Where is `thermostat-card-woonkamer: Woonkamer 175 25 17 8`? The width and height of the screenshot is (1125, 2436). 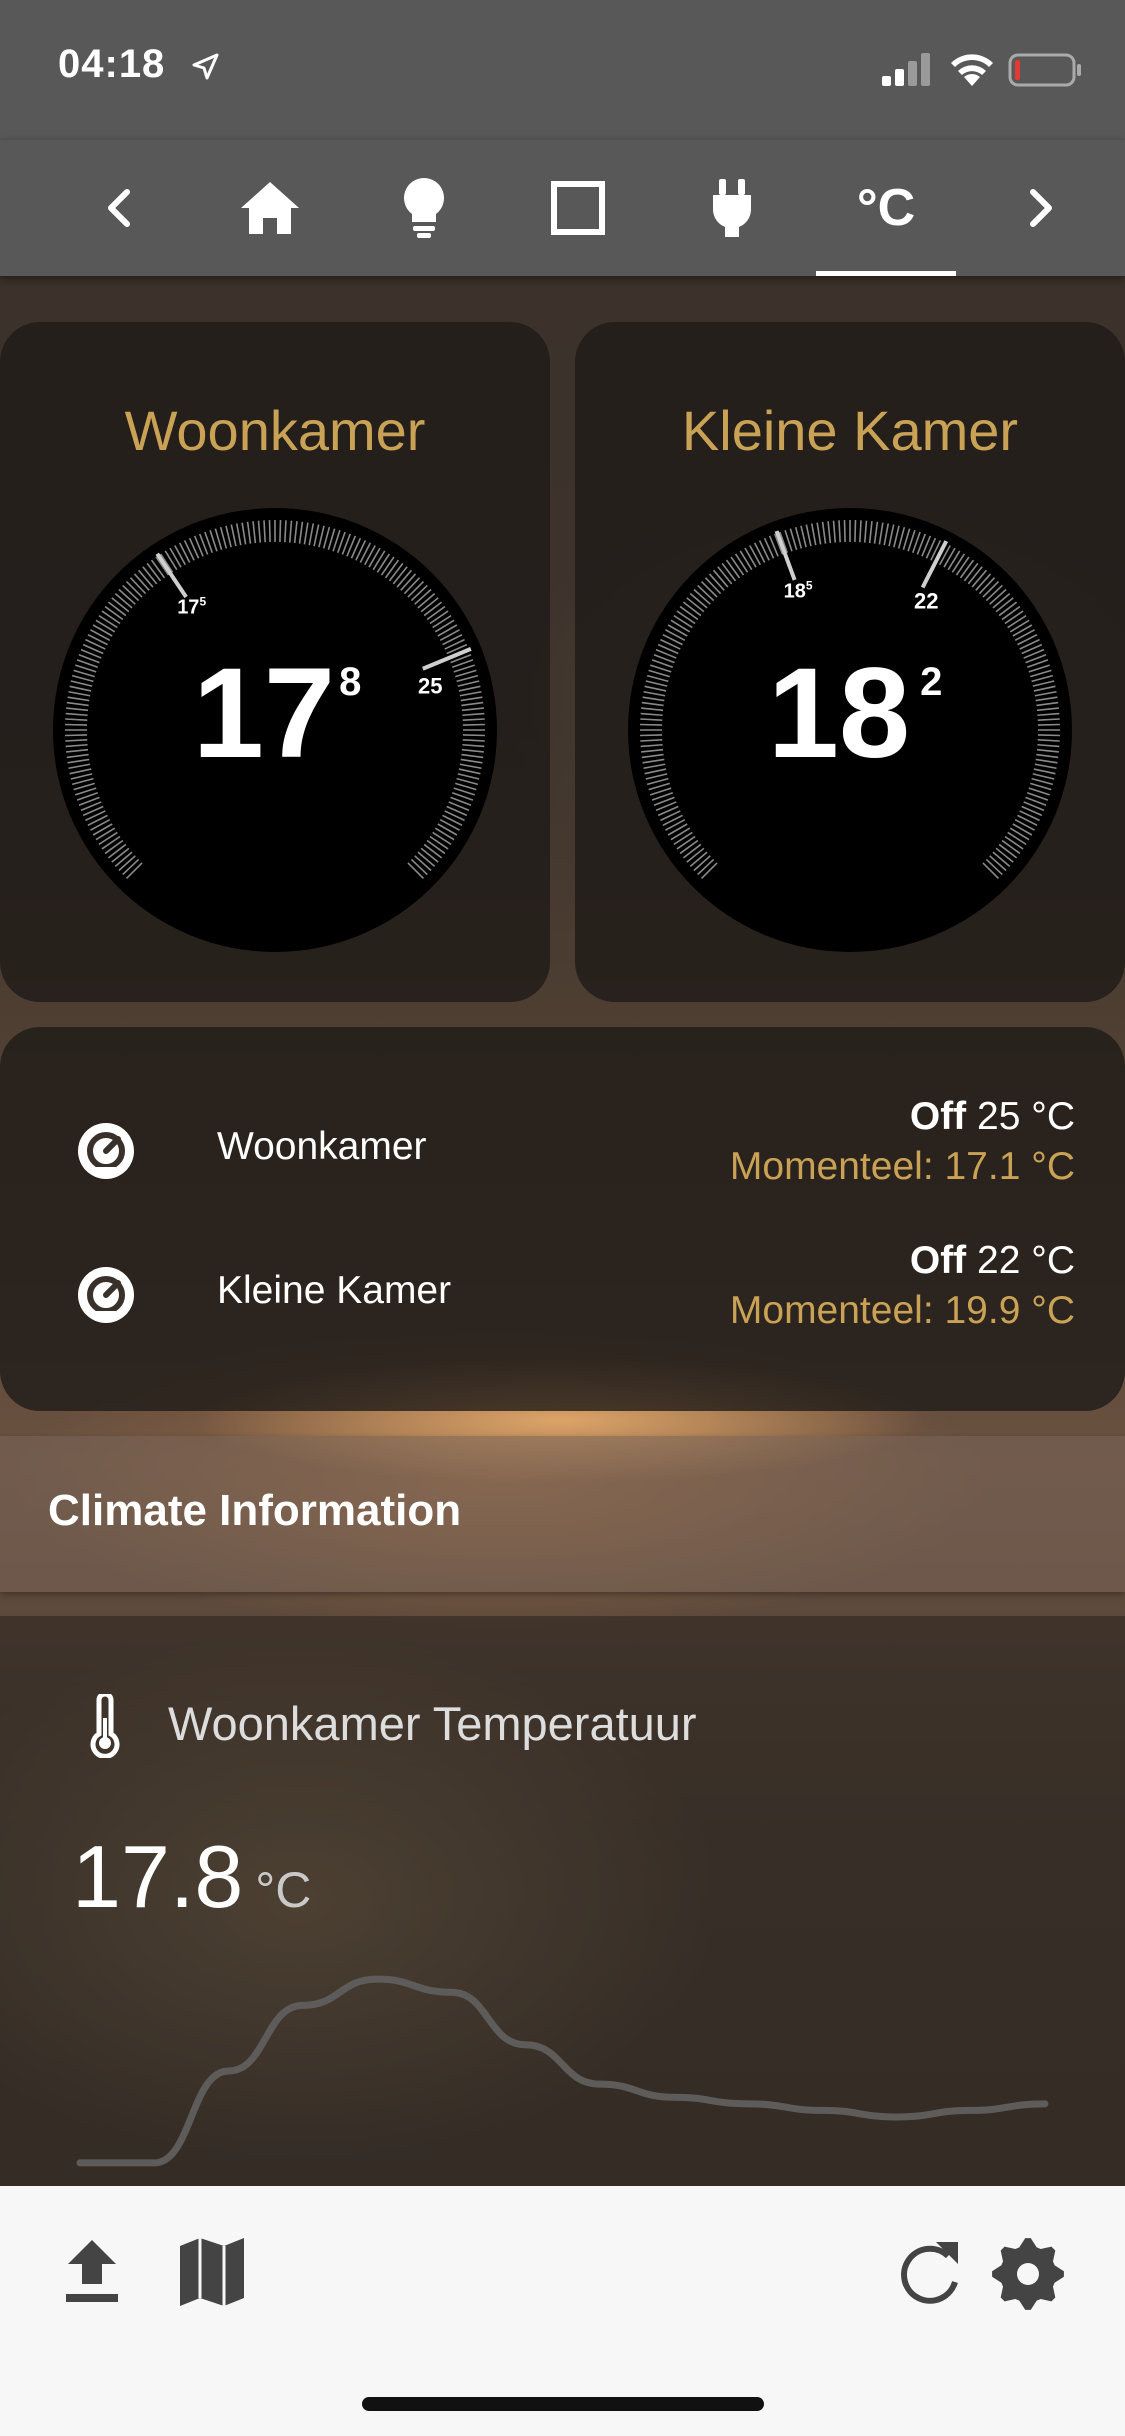
thermostat-card-woonkamer: Woonkamer 175 25 17 8 is located at coordinates (275, 662).